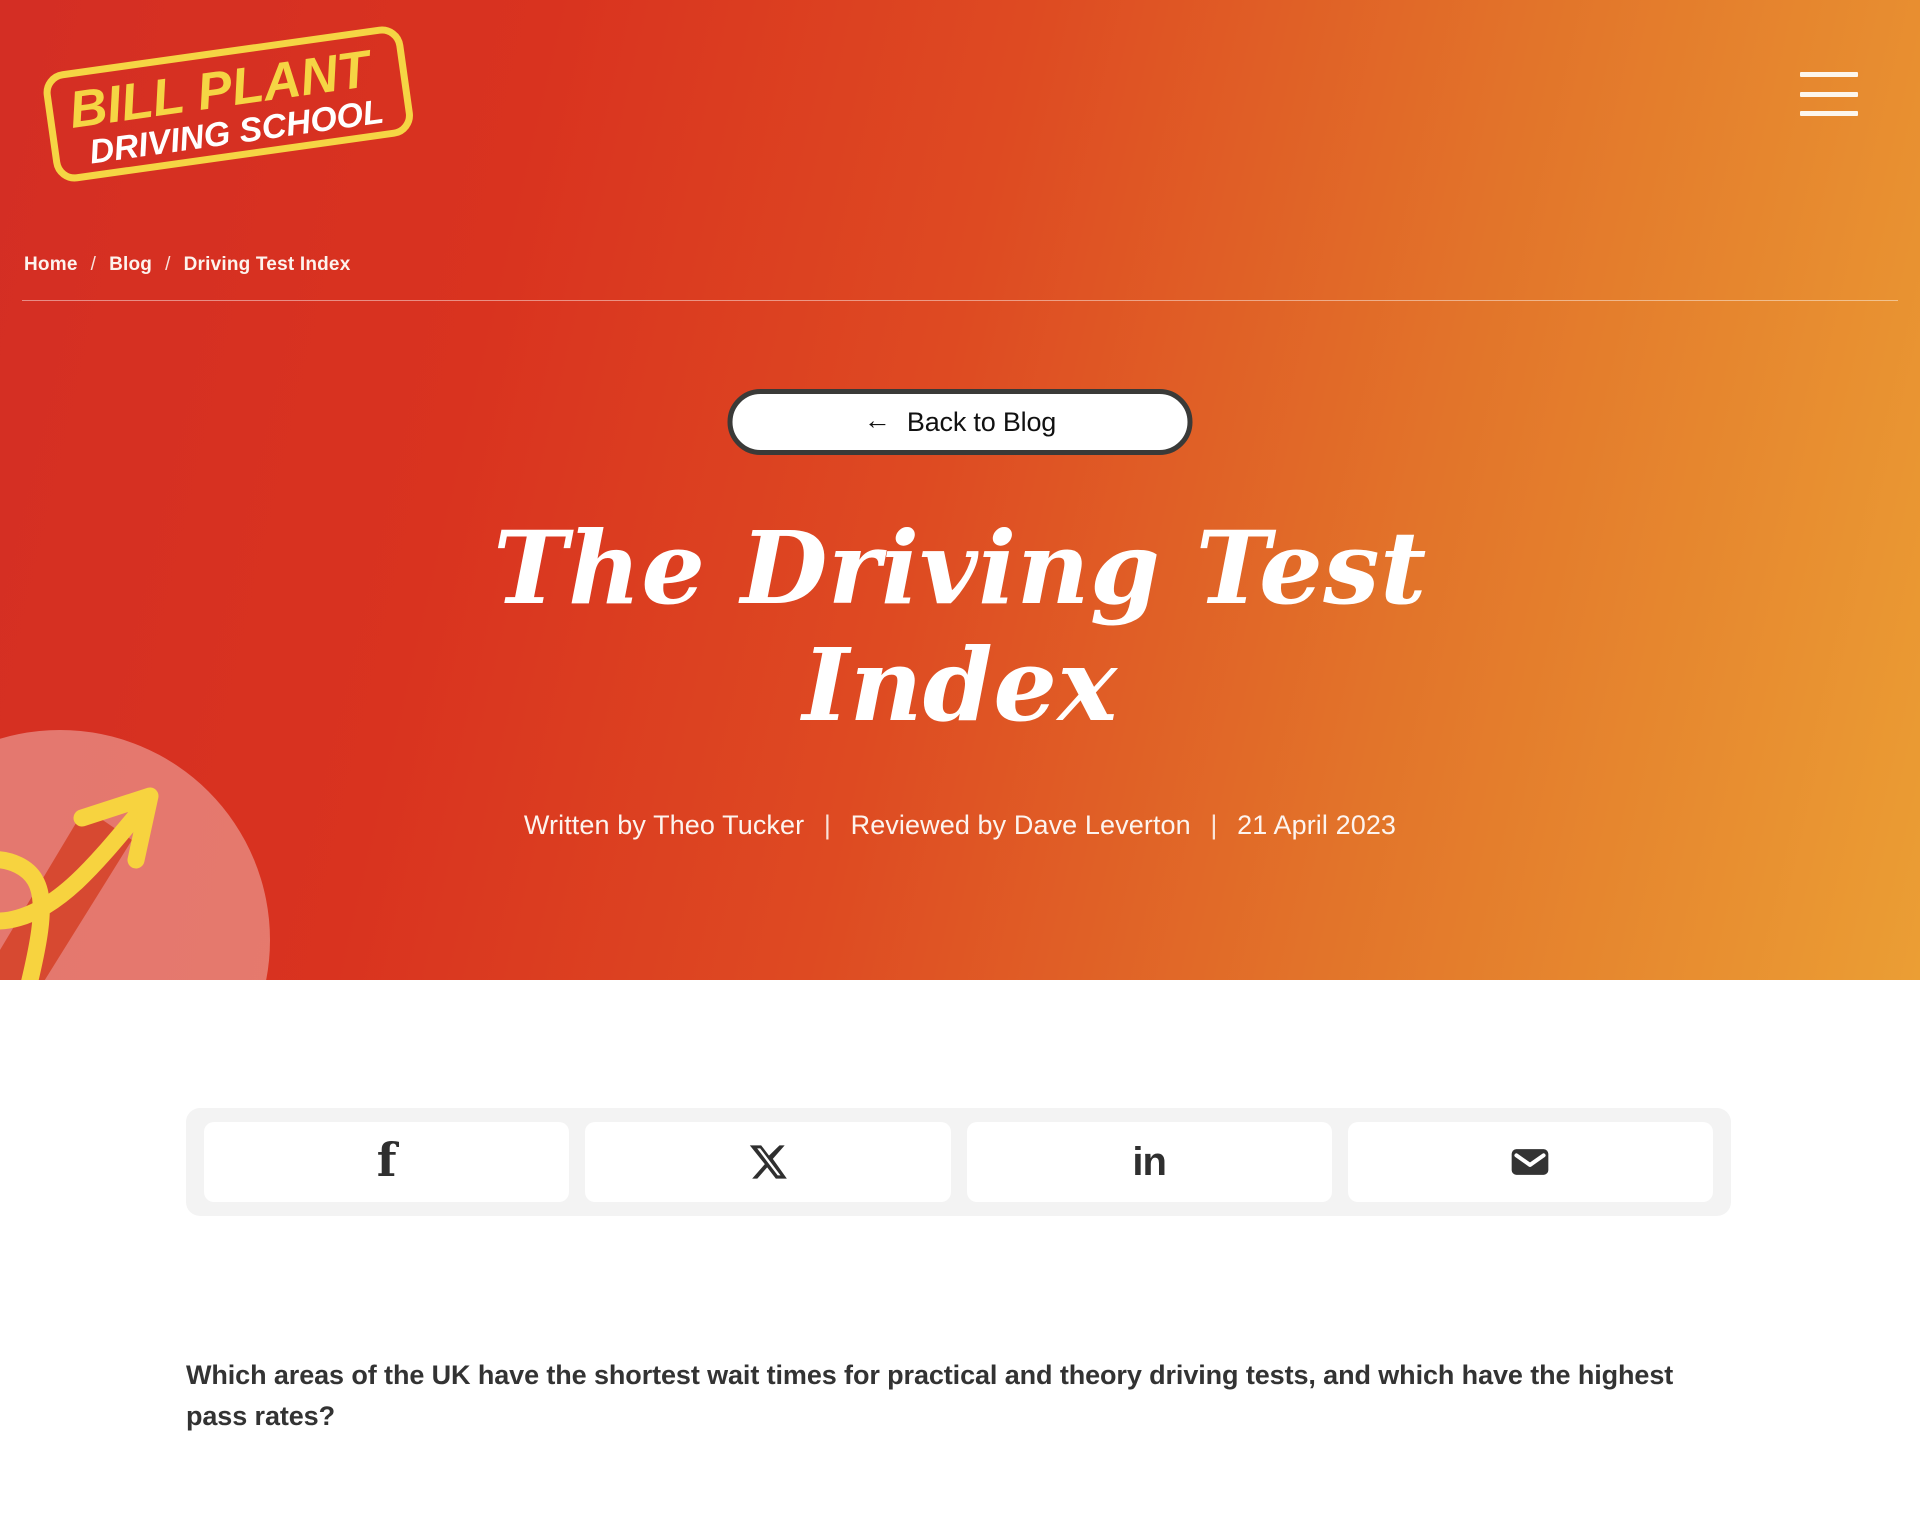  I want to click on page-title-line2: Index, so click(960, 685).